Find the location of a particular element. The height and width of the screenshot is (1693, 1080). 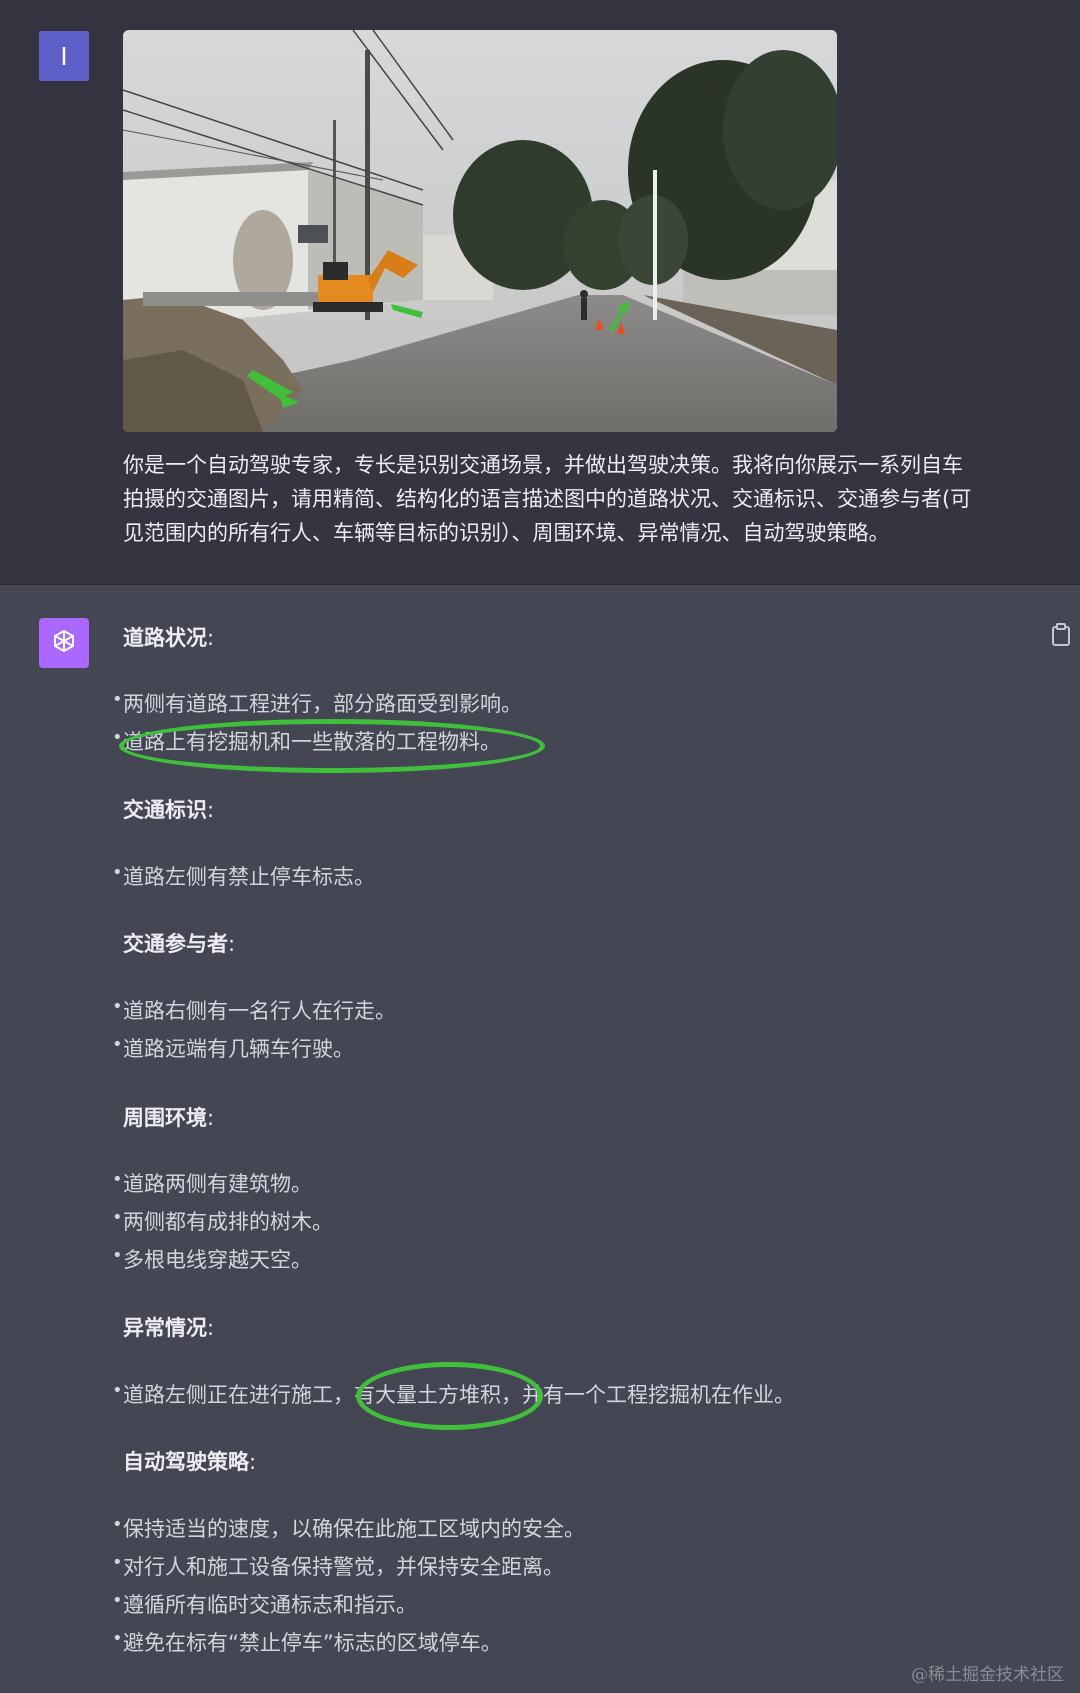

prompt-line: 见范围内的所有行人、车辆等目标的识别）、周围环境、异常情况、自动驾驶策略。 is located at coordinates (506, 533).